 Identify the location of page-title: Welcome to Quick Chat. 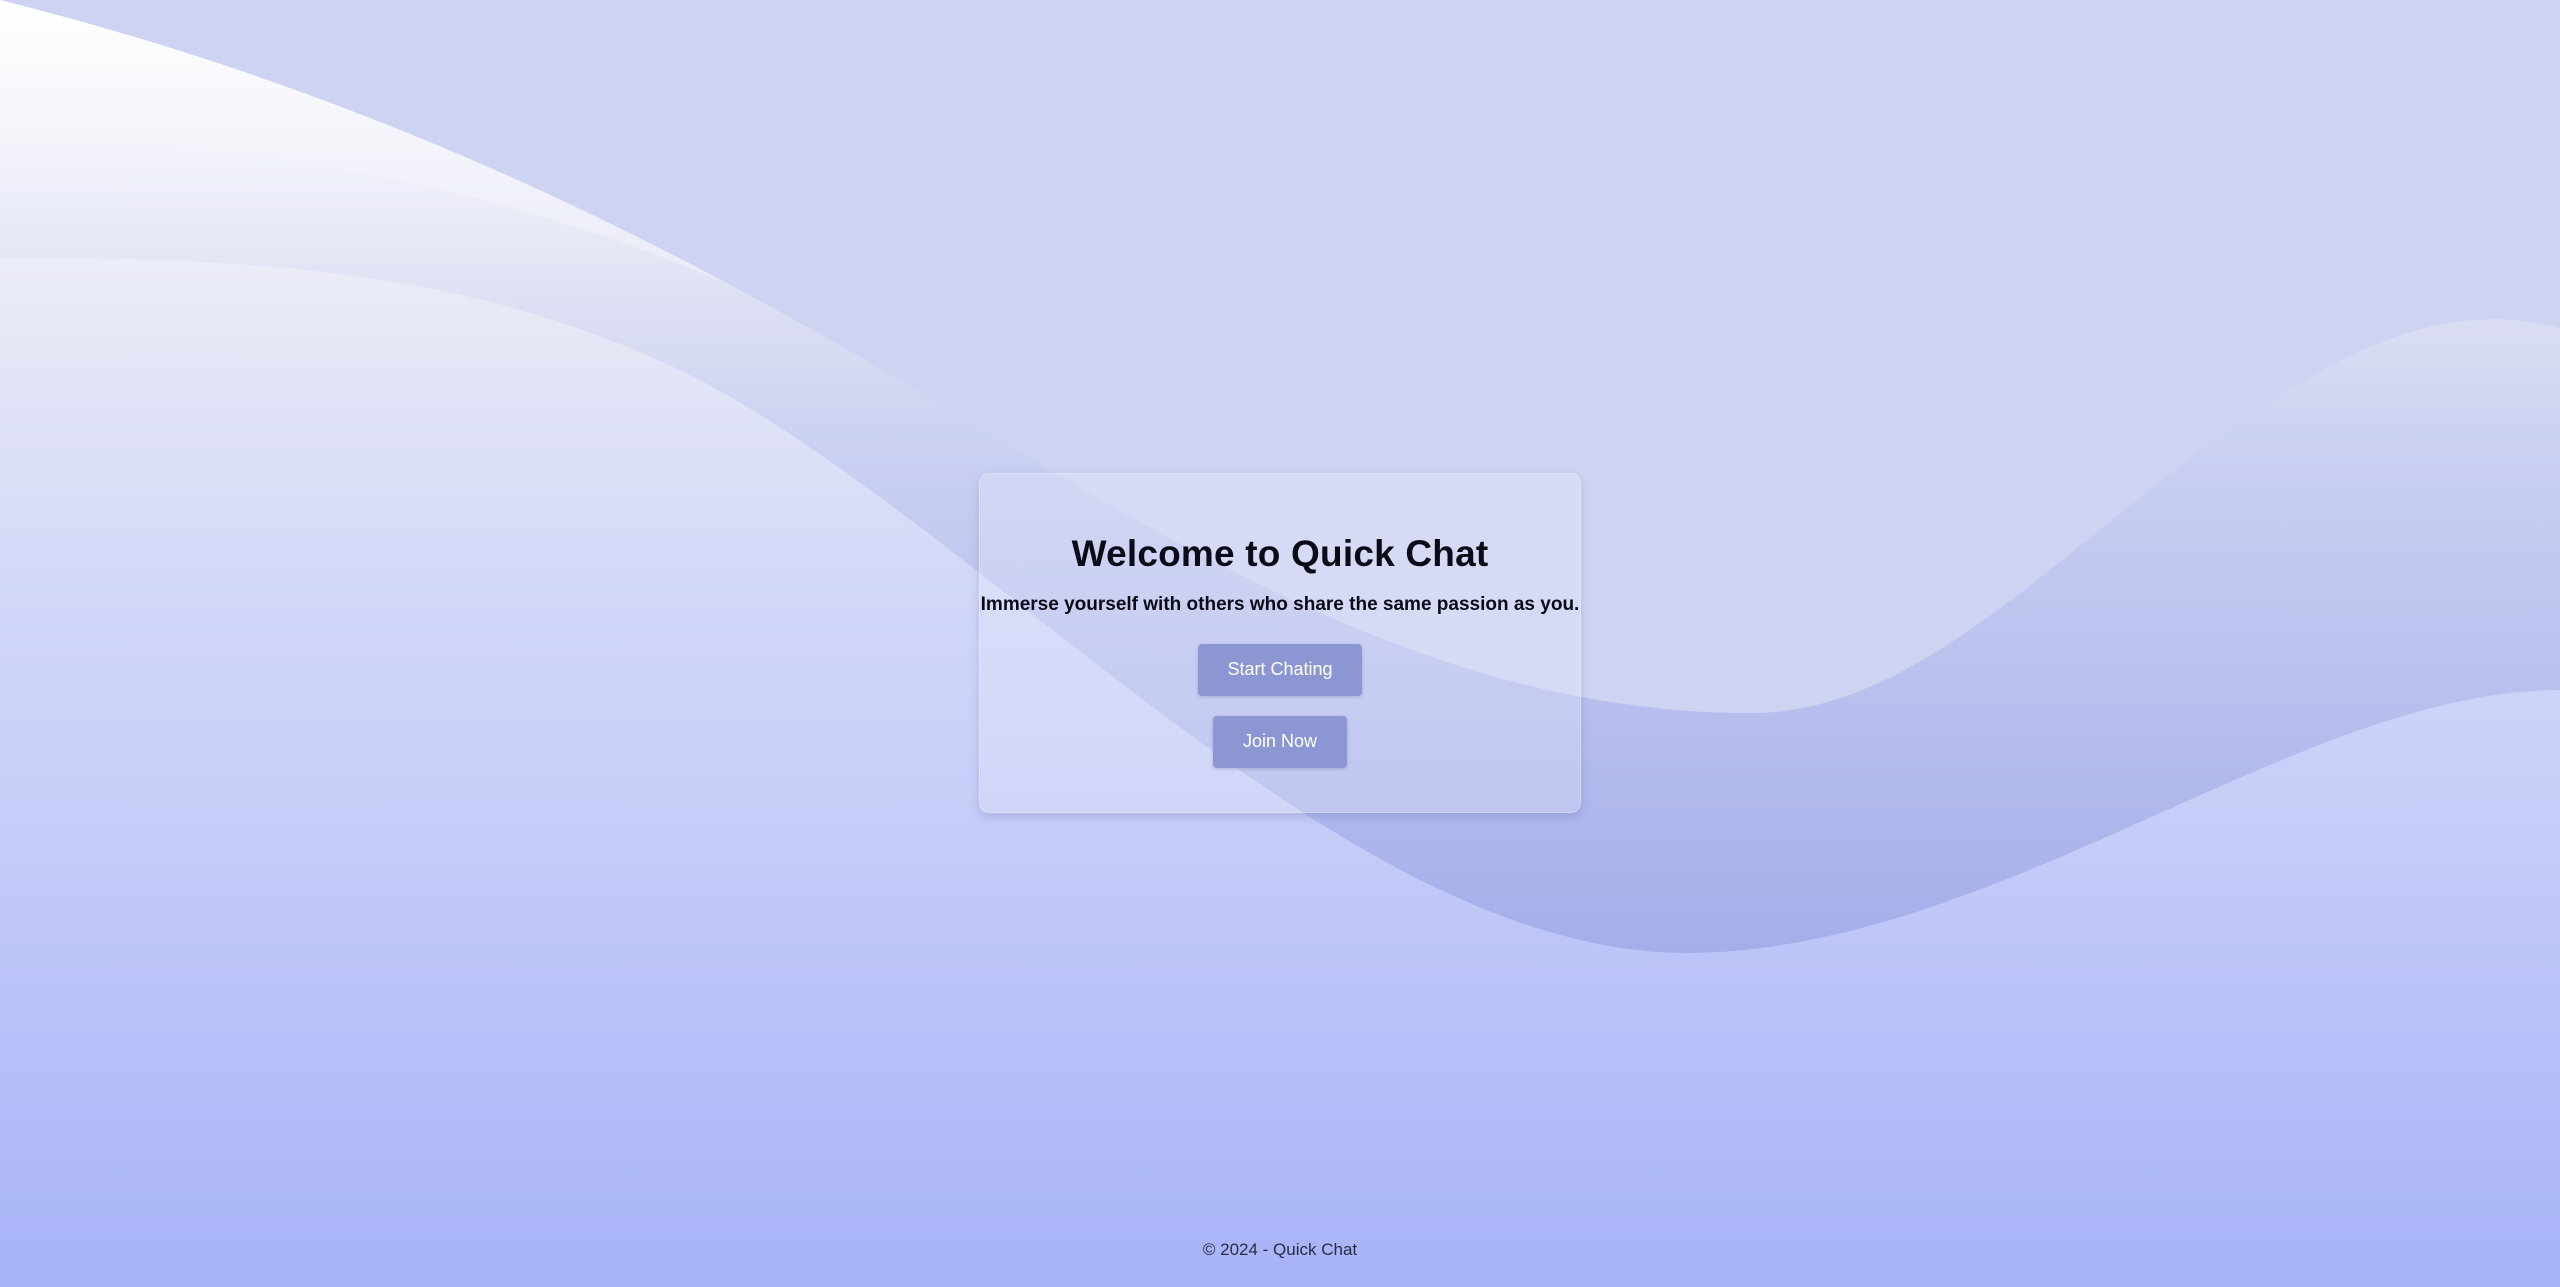
(1280, 553).